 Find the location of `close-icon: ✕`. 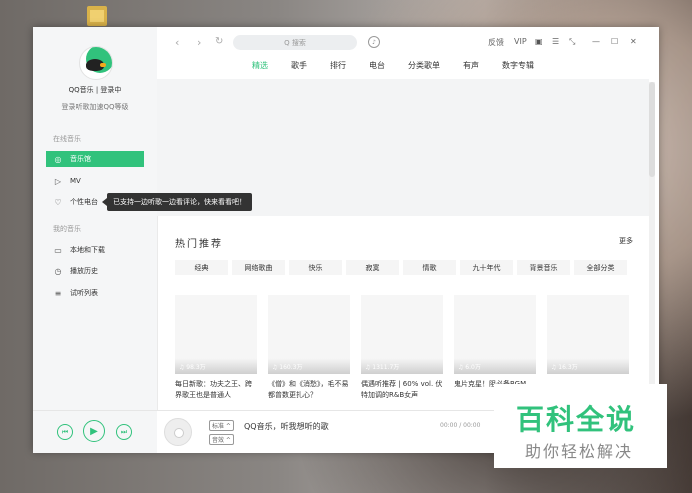

close-icon: ✕ is located at coordinates (633, 41).